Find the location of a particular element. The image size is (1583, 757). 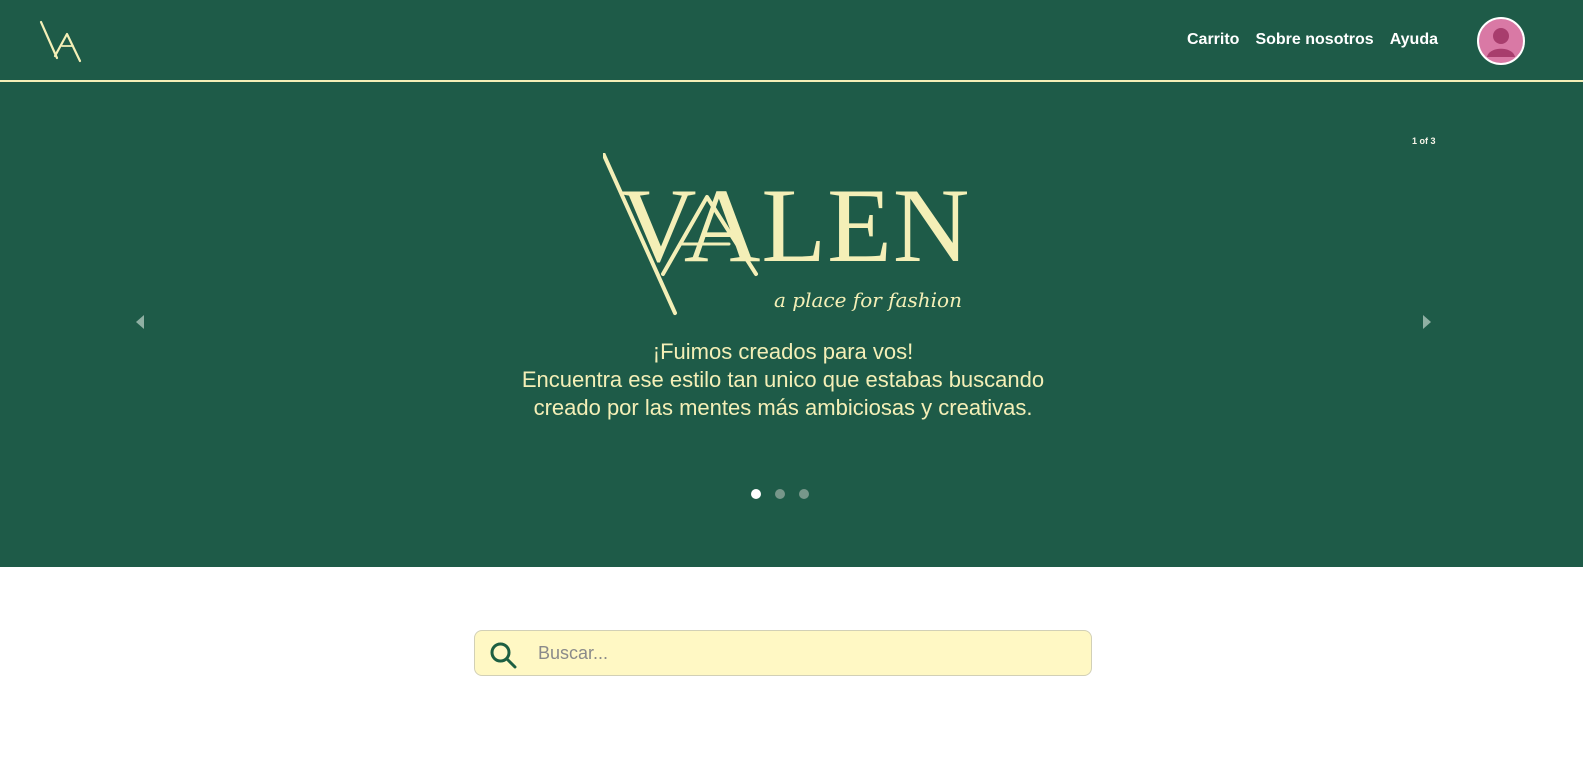

logo is located at coordinates (61, 40).